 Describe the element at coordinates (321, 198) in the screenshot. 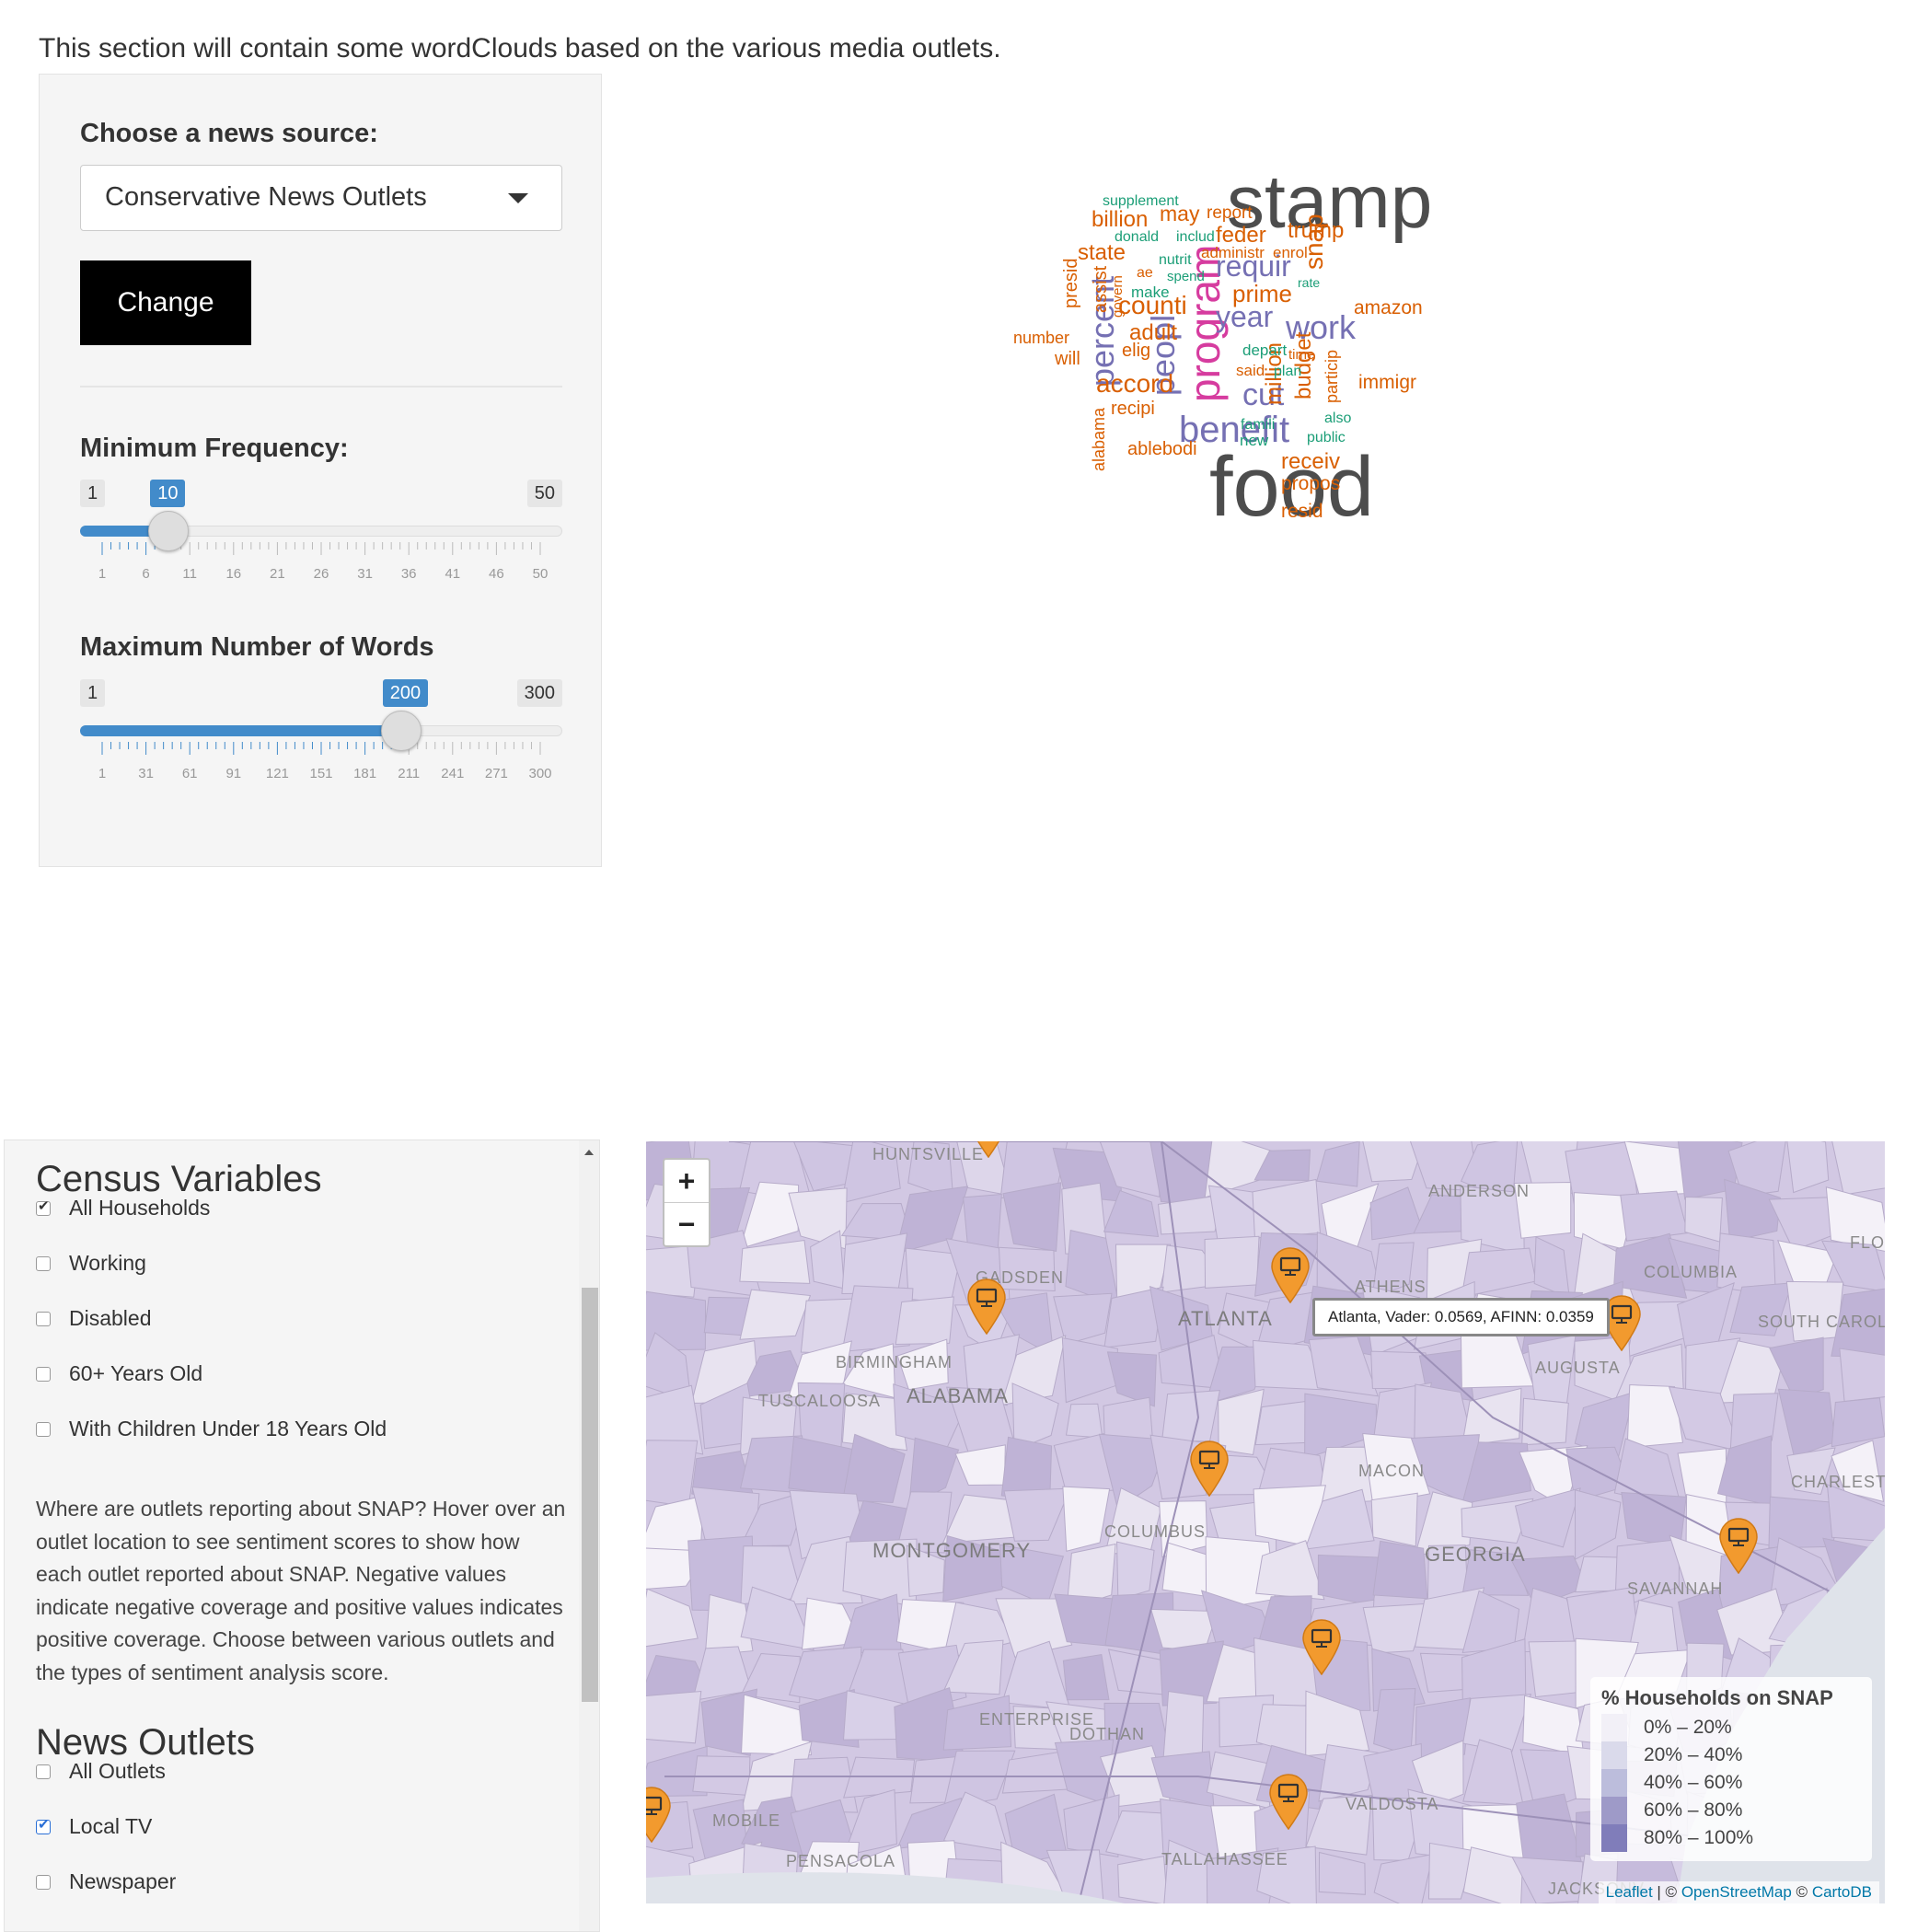

I see `news-source-select: Conservative News Outlets` at that location.